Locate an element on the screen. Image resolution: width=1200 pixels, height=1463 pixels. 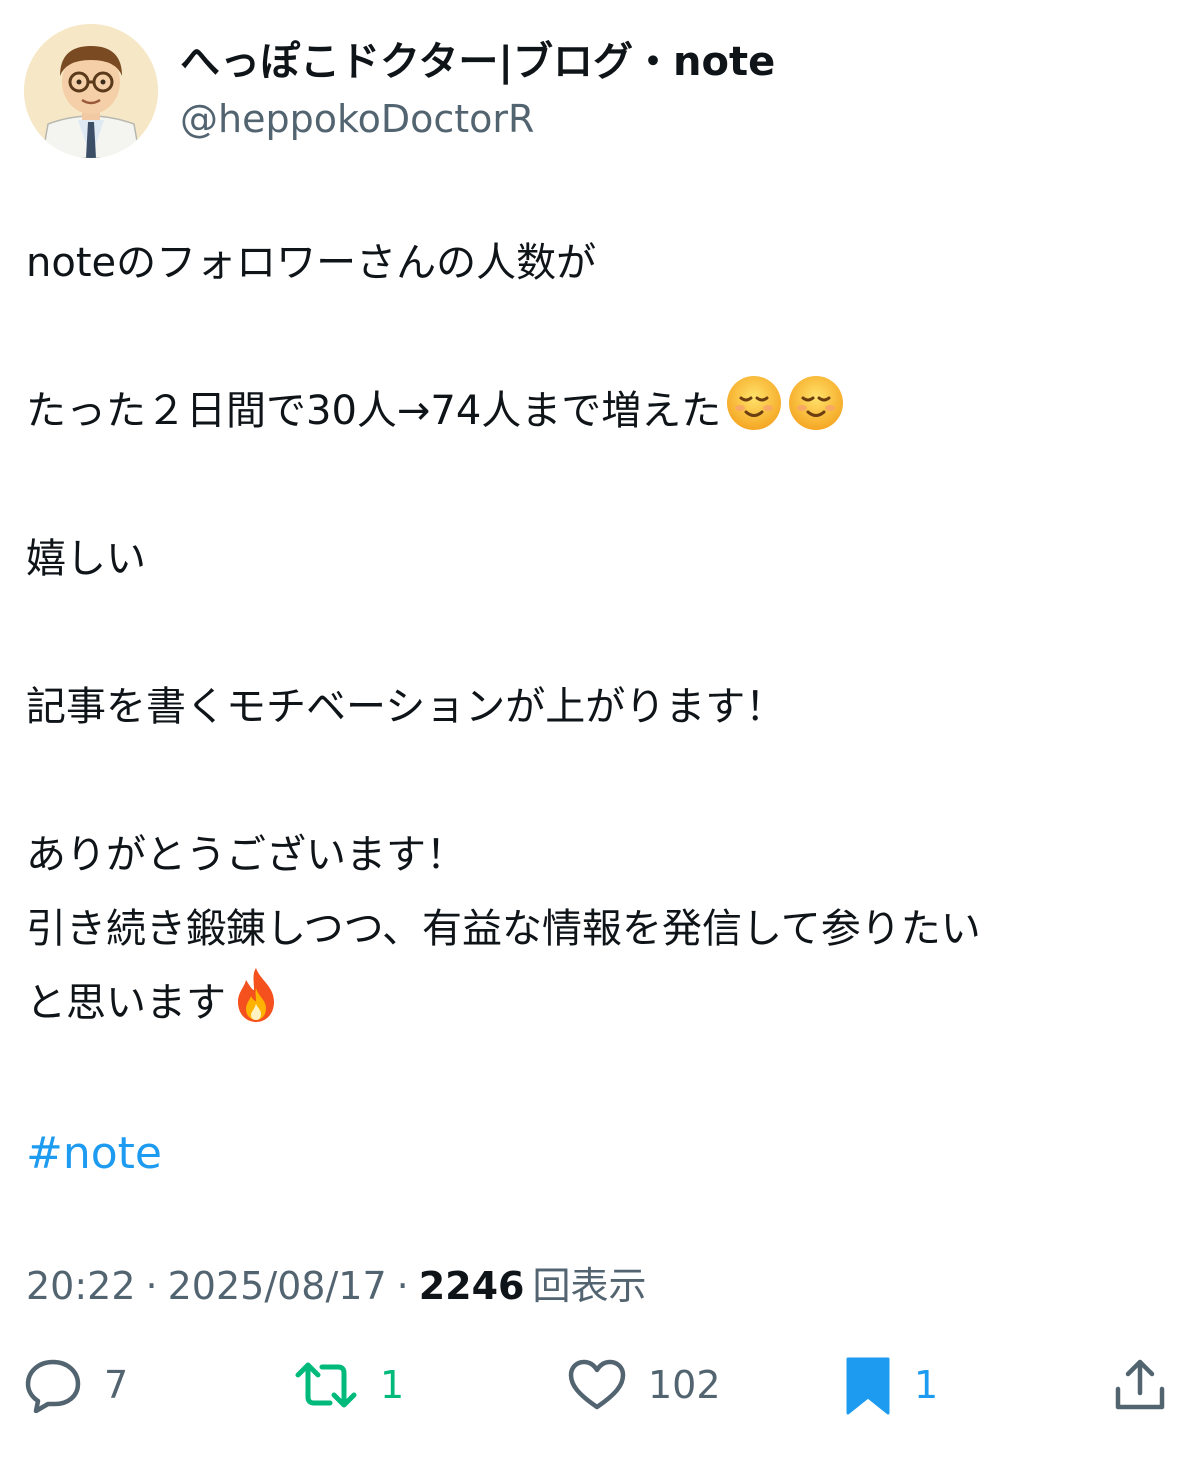
view-count: 2246 is located at coordinates (471, 1286).